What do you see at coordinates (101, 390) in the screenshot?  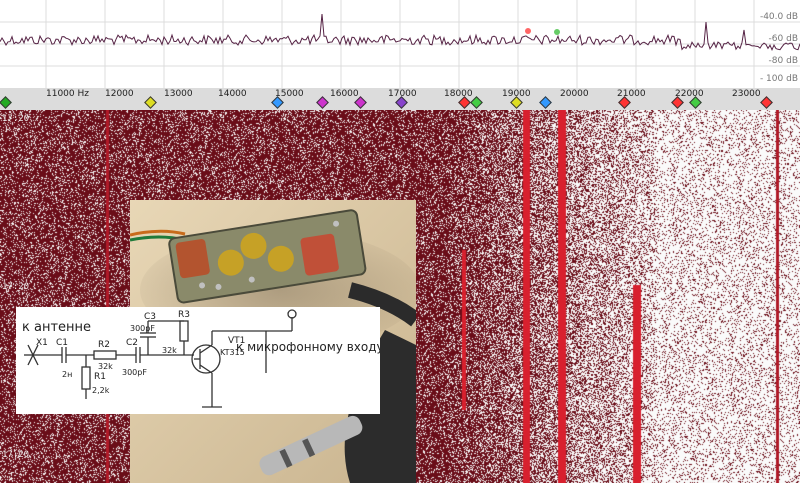 I see `r1-value: 2,2k` at bounding box center [101, 390].